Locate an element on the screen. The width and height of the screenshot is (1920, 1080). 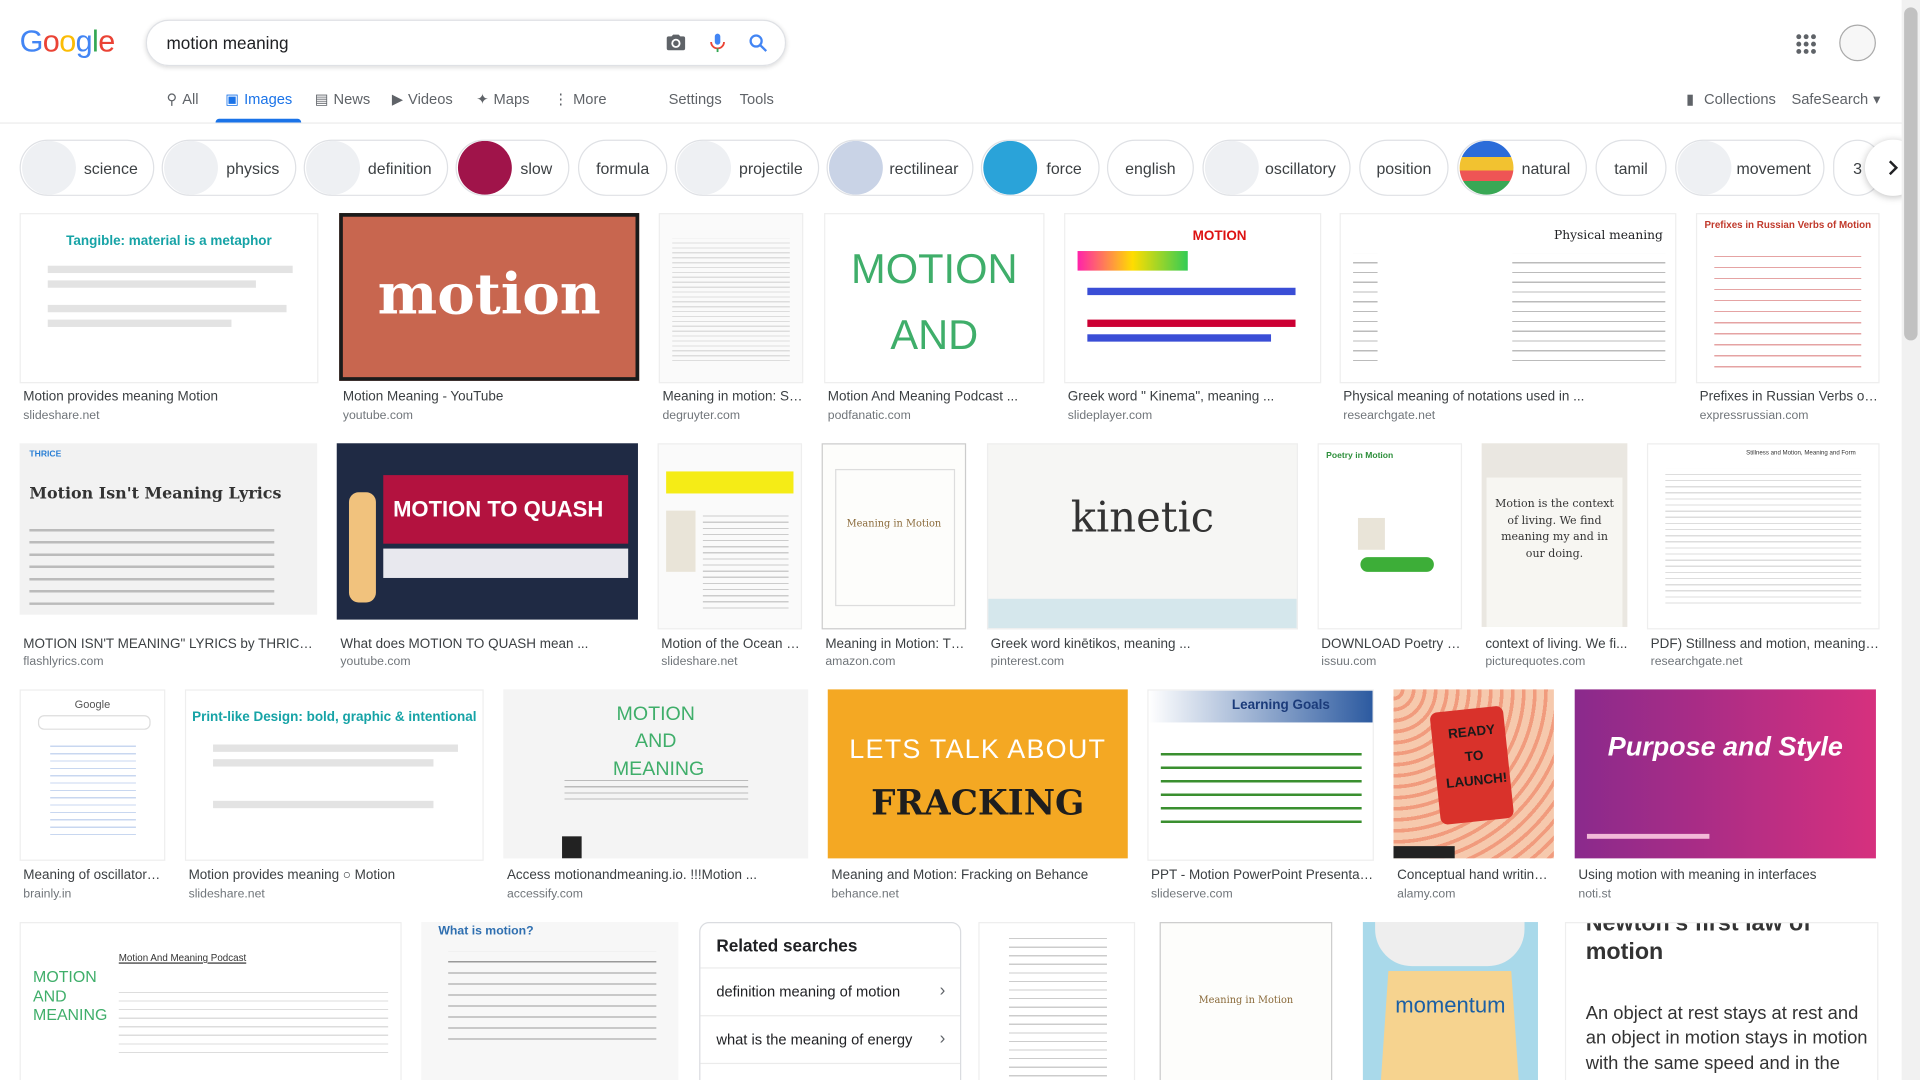
chip-tamil: tamil is located at coordinates (1631, 167).